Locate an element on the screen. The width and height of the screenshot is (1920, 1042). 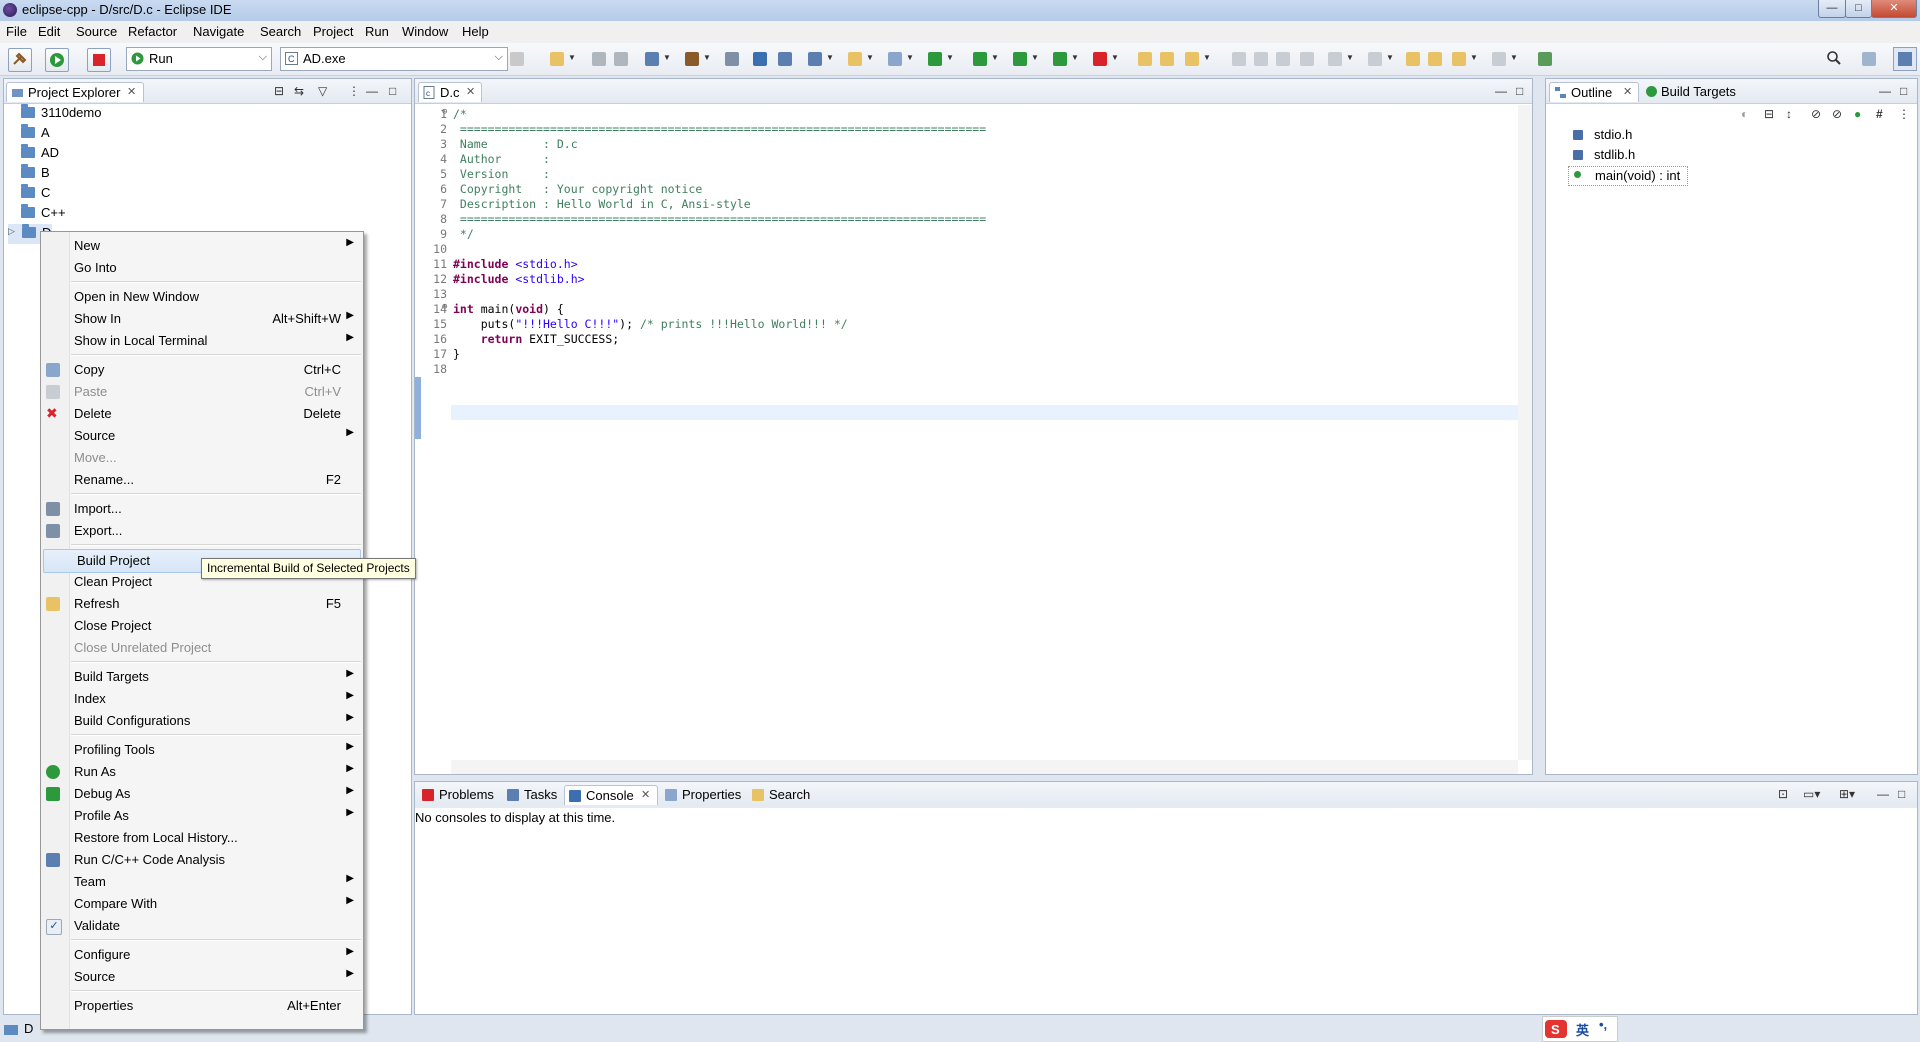
view-menu-icon: ⋮ is located at coordinates (354, 91).